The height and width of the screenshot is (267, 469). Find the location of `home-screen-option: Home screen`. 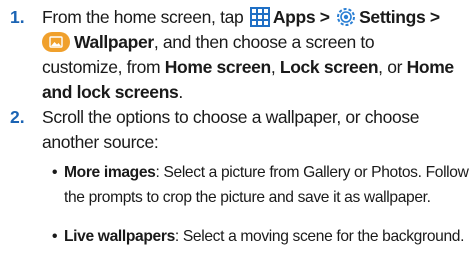

home-screen-option: Home screen is located at coordinates (217, 67).